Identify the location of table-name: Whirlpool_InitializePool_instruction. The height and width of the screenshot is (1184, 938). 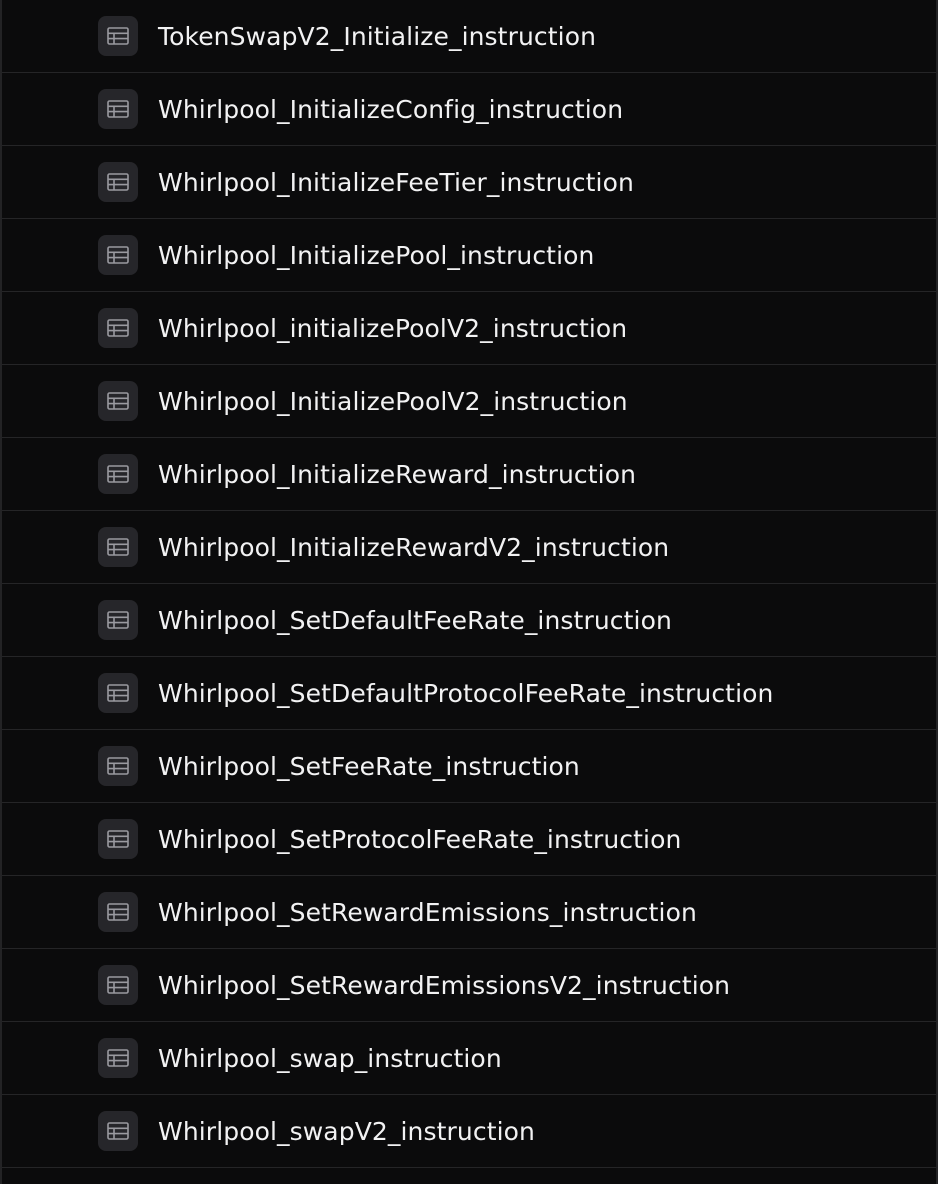
(376, 255).